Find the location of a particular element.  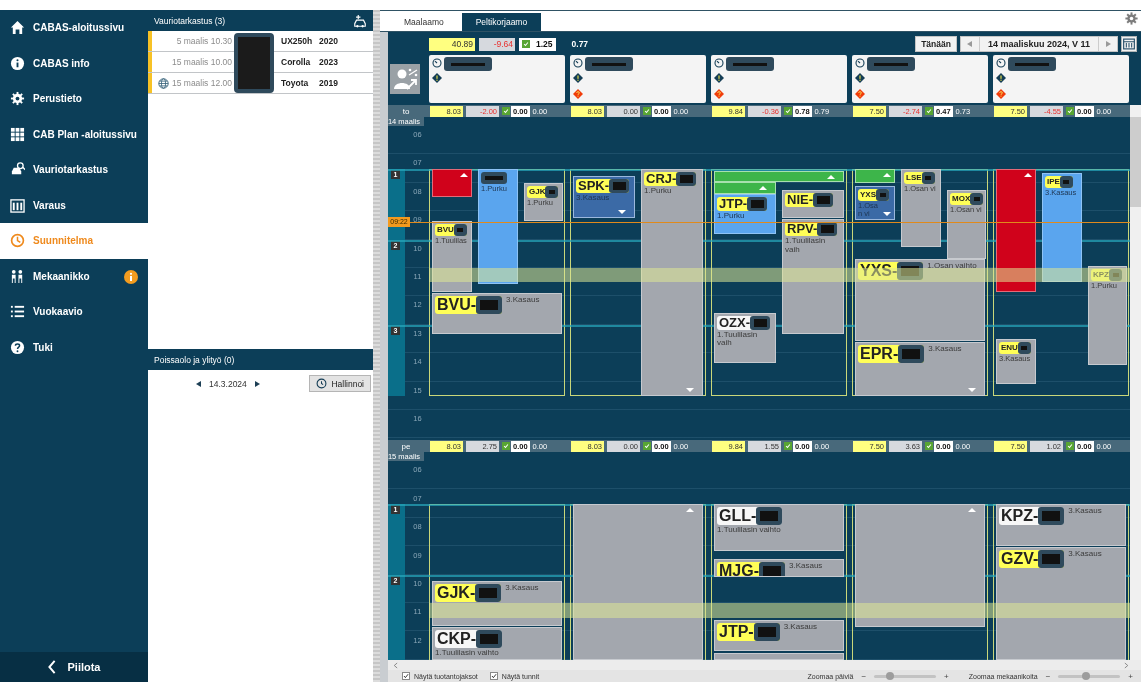

question-icon is located at coordinates (578, 94).